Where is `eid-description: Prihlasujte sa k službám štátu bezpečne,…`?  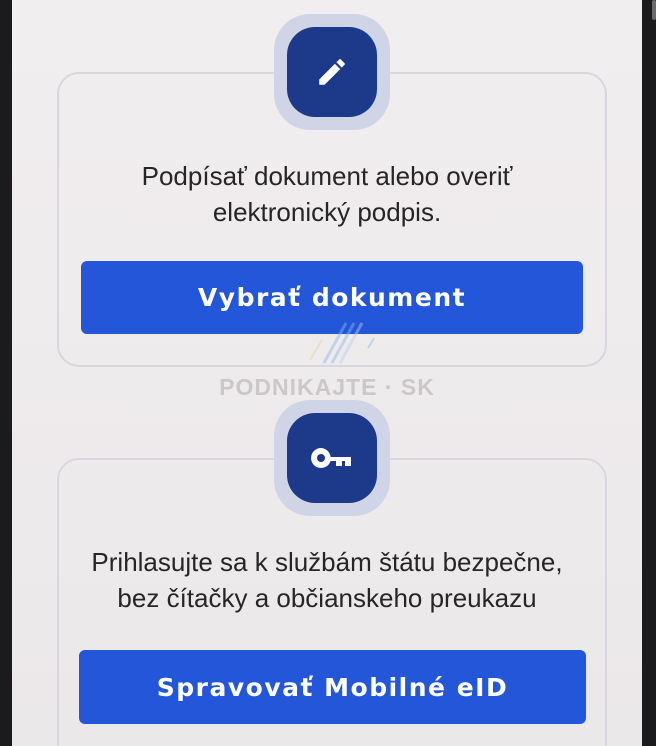 eid-description: Prihlasujte sa k službám štátu bezpečne,… is located at coordinates (327, 580).